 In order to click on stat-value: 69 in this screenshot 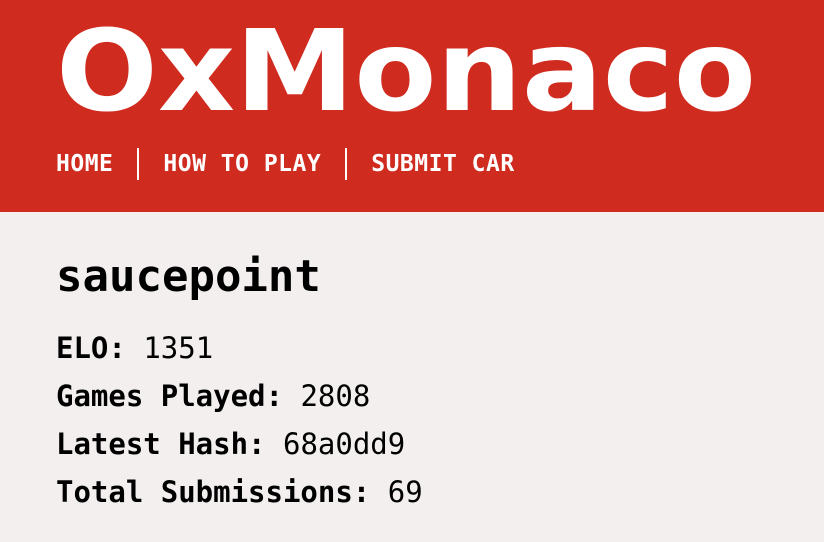, I will do `click(405, 492)`.